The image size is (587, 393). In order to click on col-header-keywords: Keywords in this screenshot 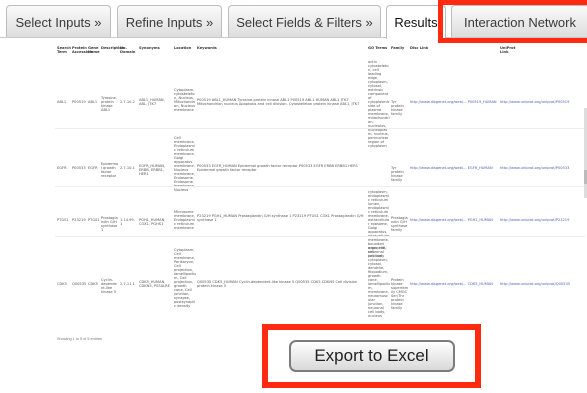, I will do `click(207, 48)`.